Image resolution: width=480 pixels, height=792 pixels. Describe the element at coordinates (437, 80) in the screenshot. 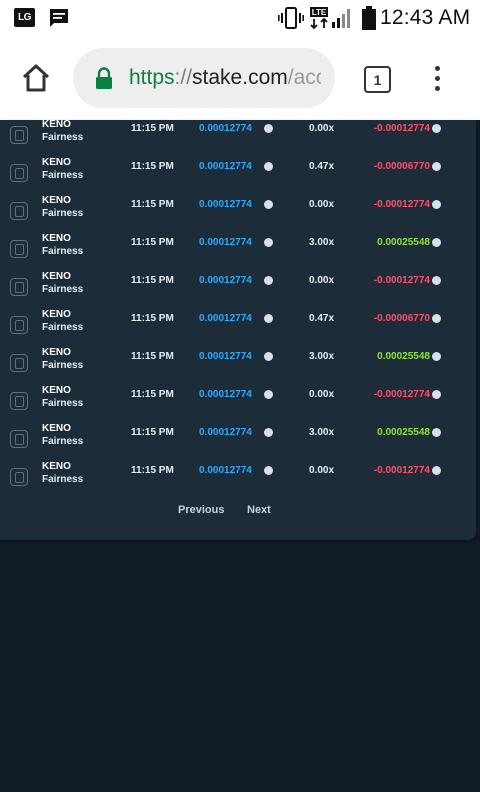

I see `overflow-menu-icon` at that location.